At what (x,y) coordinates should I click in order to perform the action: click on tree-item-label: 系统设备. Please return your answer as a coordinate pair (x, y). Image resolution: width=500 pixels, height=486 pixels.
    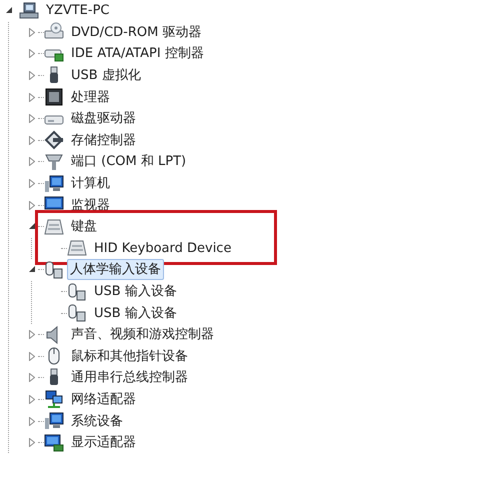
    Looking at the image, I should click on (97, 421).